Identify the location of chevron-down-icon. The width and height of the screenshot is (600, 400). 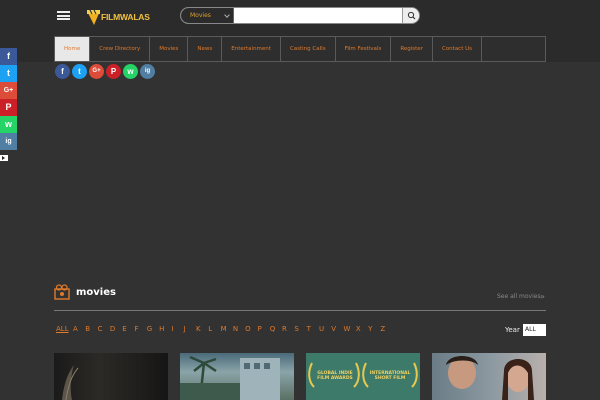
(227, 15).